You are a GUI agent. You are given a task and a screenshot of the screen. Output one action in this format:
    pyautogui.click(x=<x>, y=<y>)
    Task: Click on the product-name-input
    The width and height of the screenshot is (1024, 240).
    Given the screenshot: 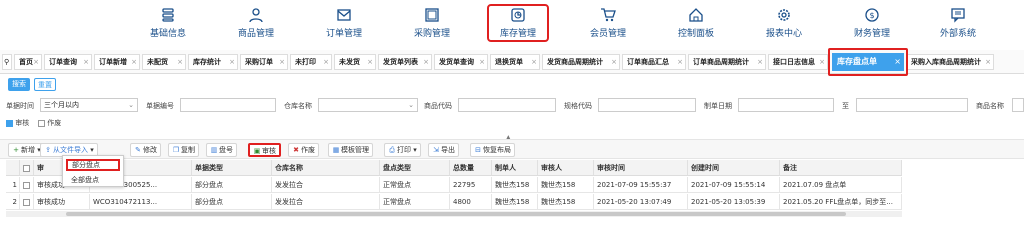 What is the action you would take?
    pyautogui.click(x=1018, y=105)
    